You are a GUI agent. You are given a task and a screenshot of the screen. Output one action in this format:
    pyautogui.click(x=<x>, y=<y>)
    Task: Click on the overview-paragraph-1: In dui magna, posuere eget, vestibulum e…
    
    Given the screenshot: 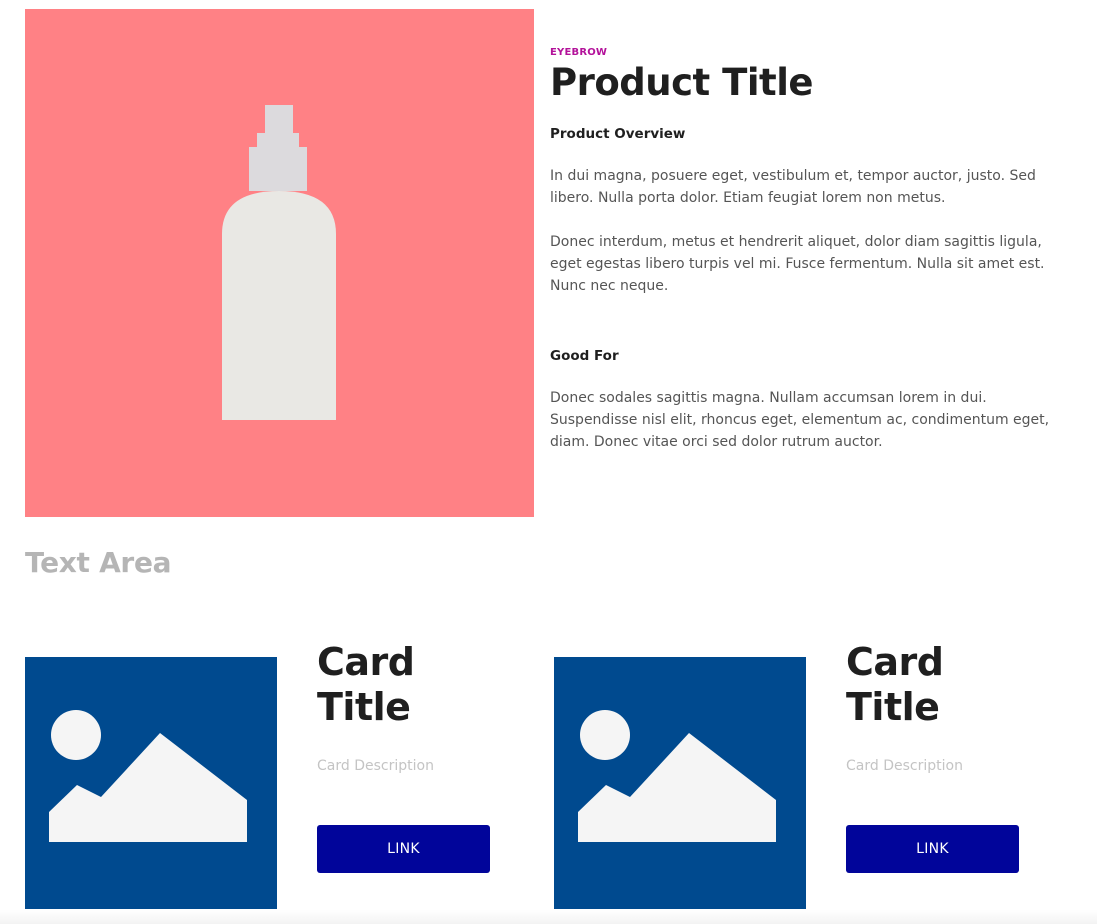 What is the action you would take?
    pyautogui.click(x=793, y=187)
    